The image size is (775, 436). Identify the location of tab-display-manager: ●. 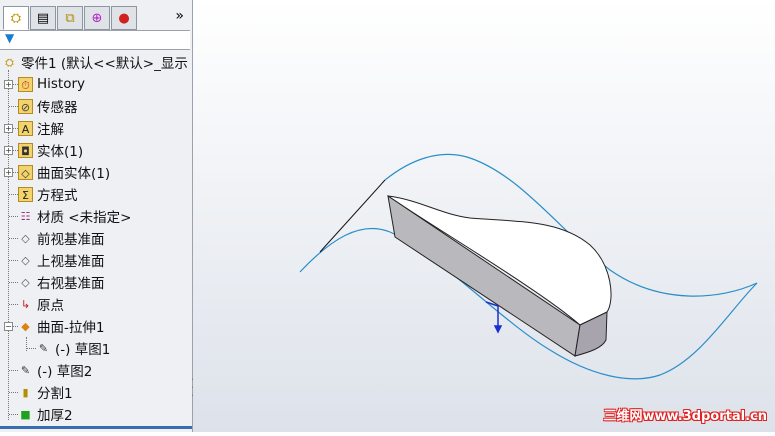
(124, 18).